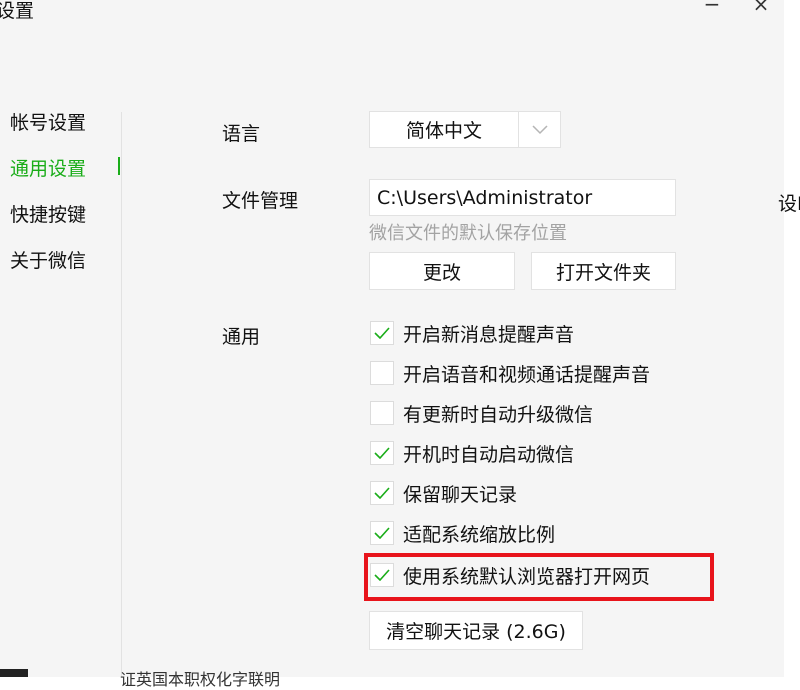 Image resolution: width=800 pixels, height=690 pixels. Describe the element at coordinates (241, 134) in the screenshot. I see `language-label: 语言` at that location.